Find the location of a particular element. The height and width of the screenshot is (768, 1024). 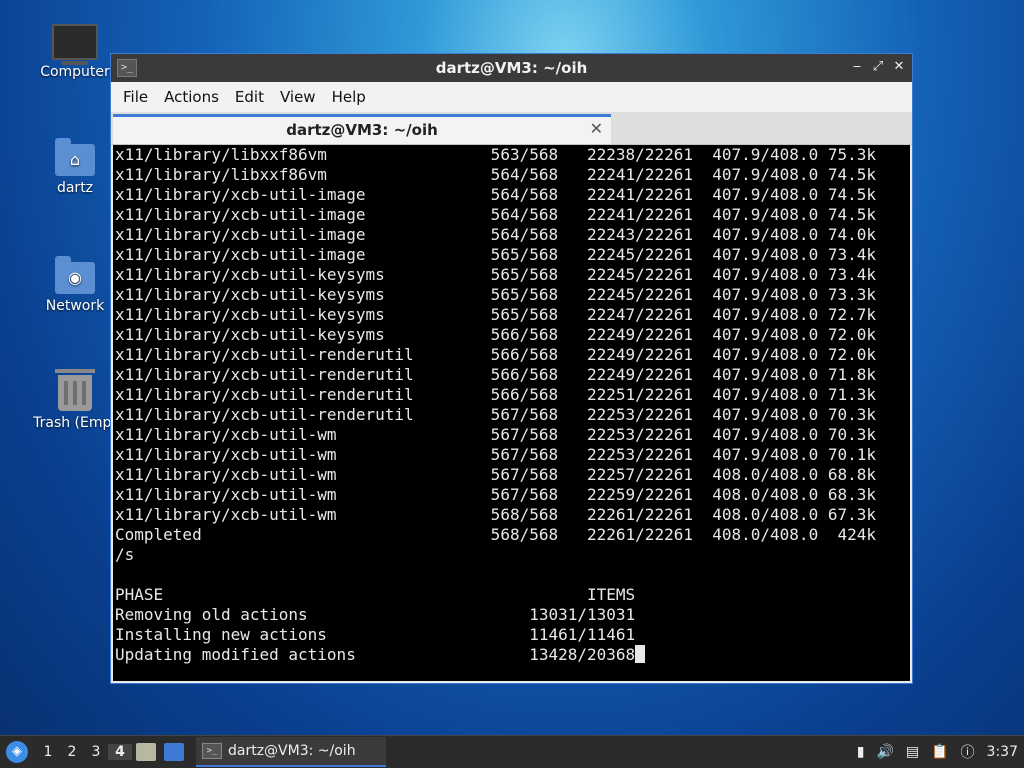

terminal-line: Removing old actions 13031/13031 is located at coordinates (375, 614).